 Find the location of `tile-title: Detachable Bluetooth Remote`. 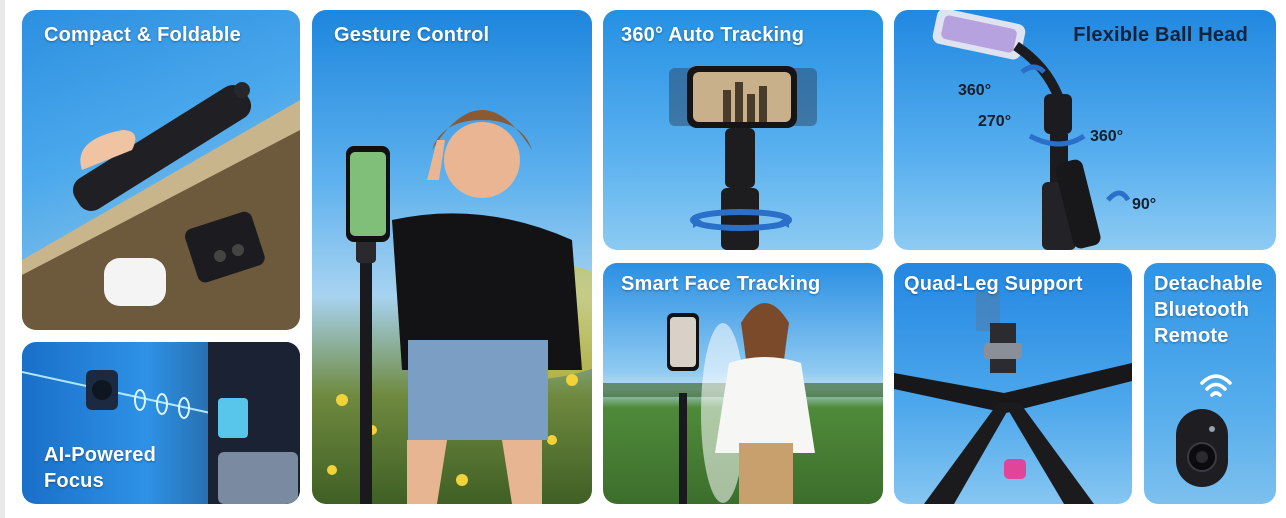

tile-title: Detachable Bluetooth Remote is located at coordinates (1208, 310).